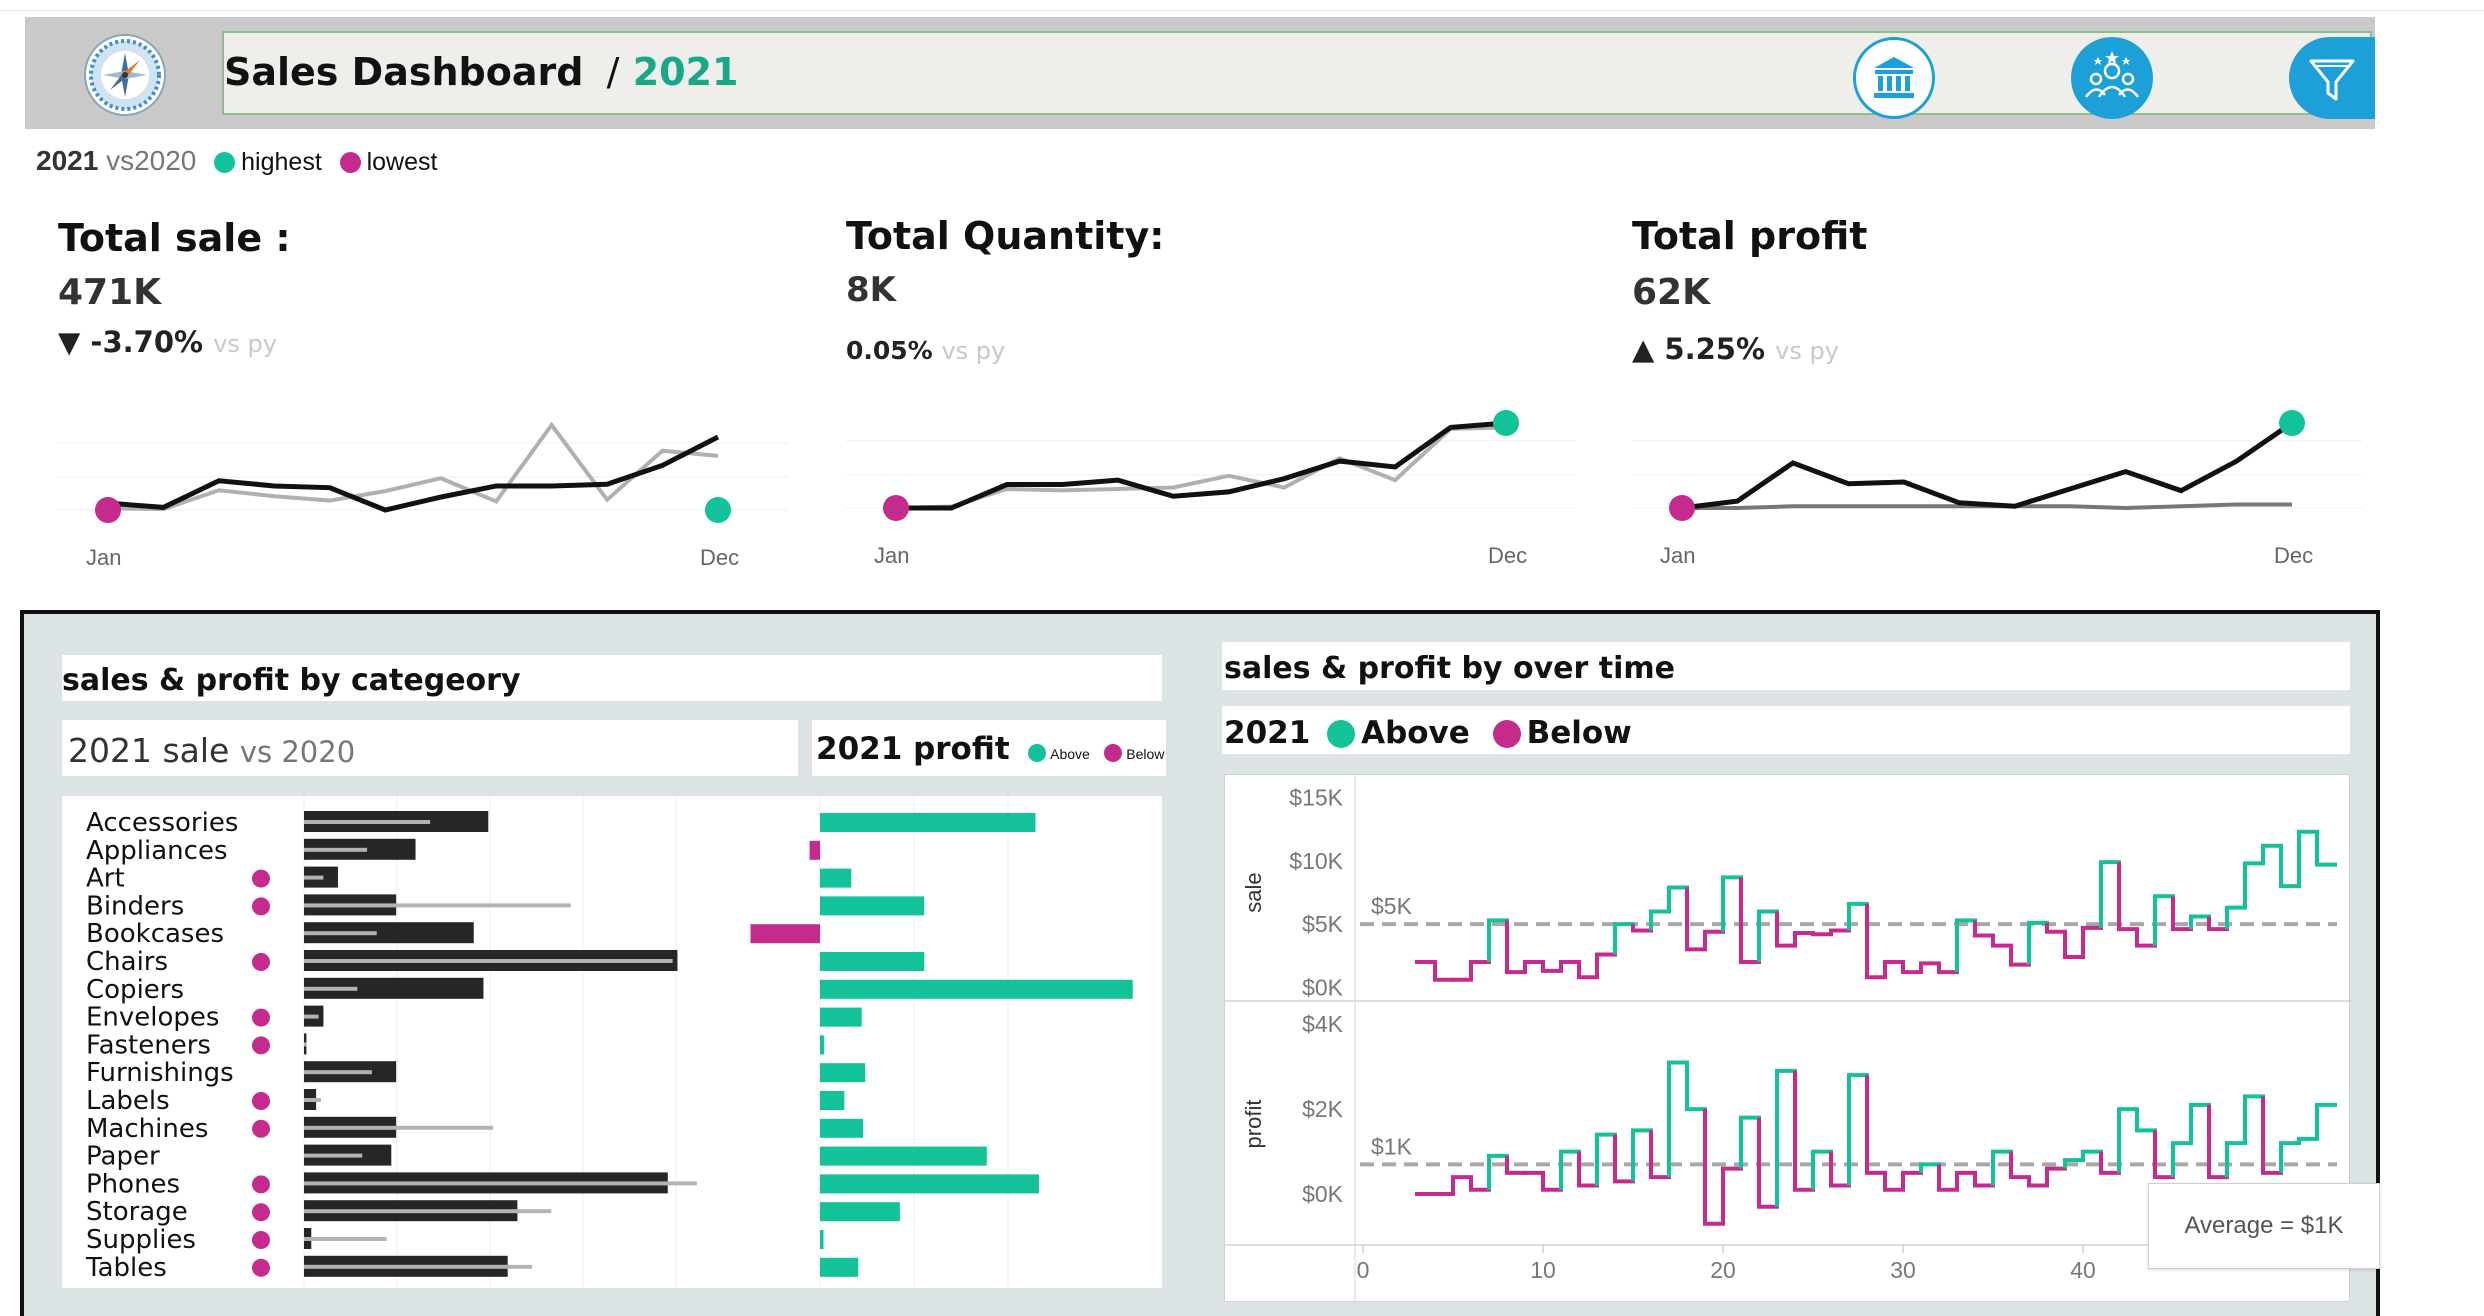 Image resolution: width=2484 pixels, height=1316 pixels. What do you see at coordinates (2083, 1270) in the screenshot?
I see `x-tick-label: 40` at bounding box center [2083, 1270].